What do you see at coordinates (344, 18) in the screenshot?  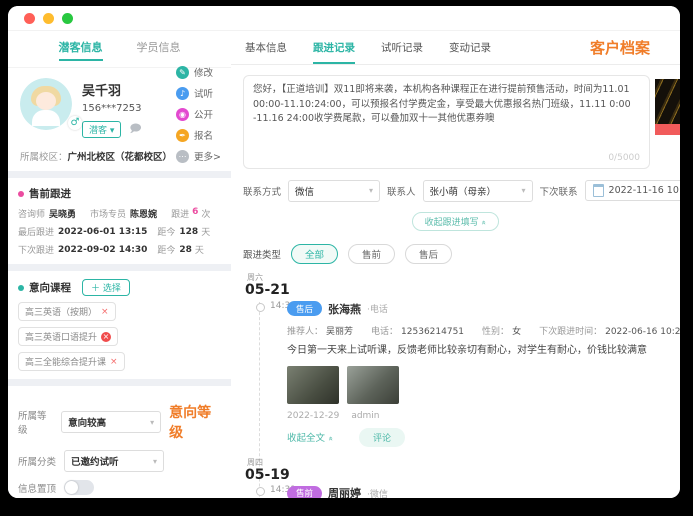 I see `window-titlebar` at bounding box center [344, 18].